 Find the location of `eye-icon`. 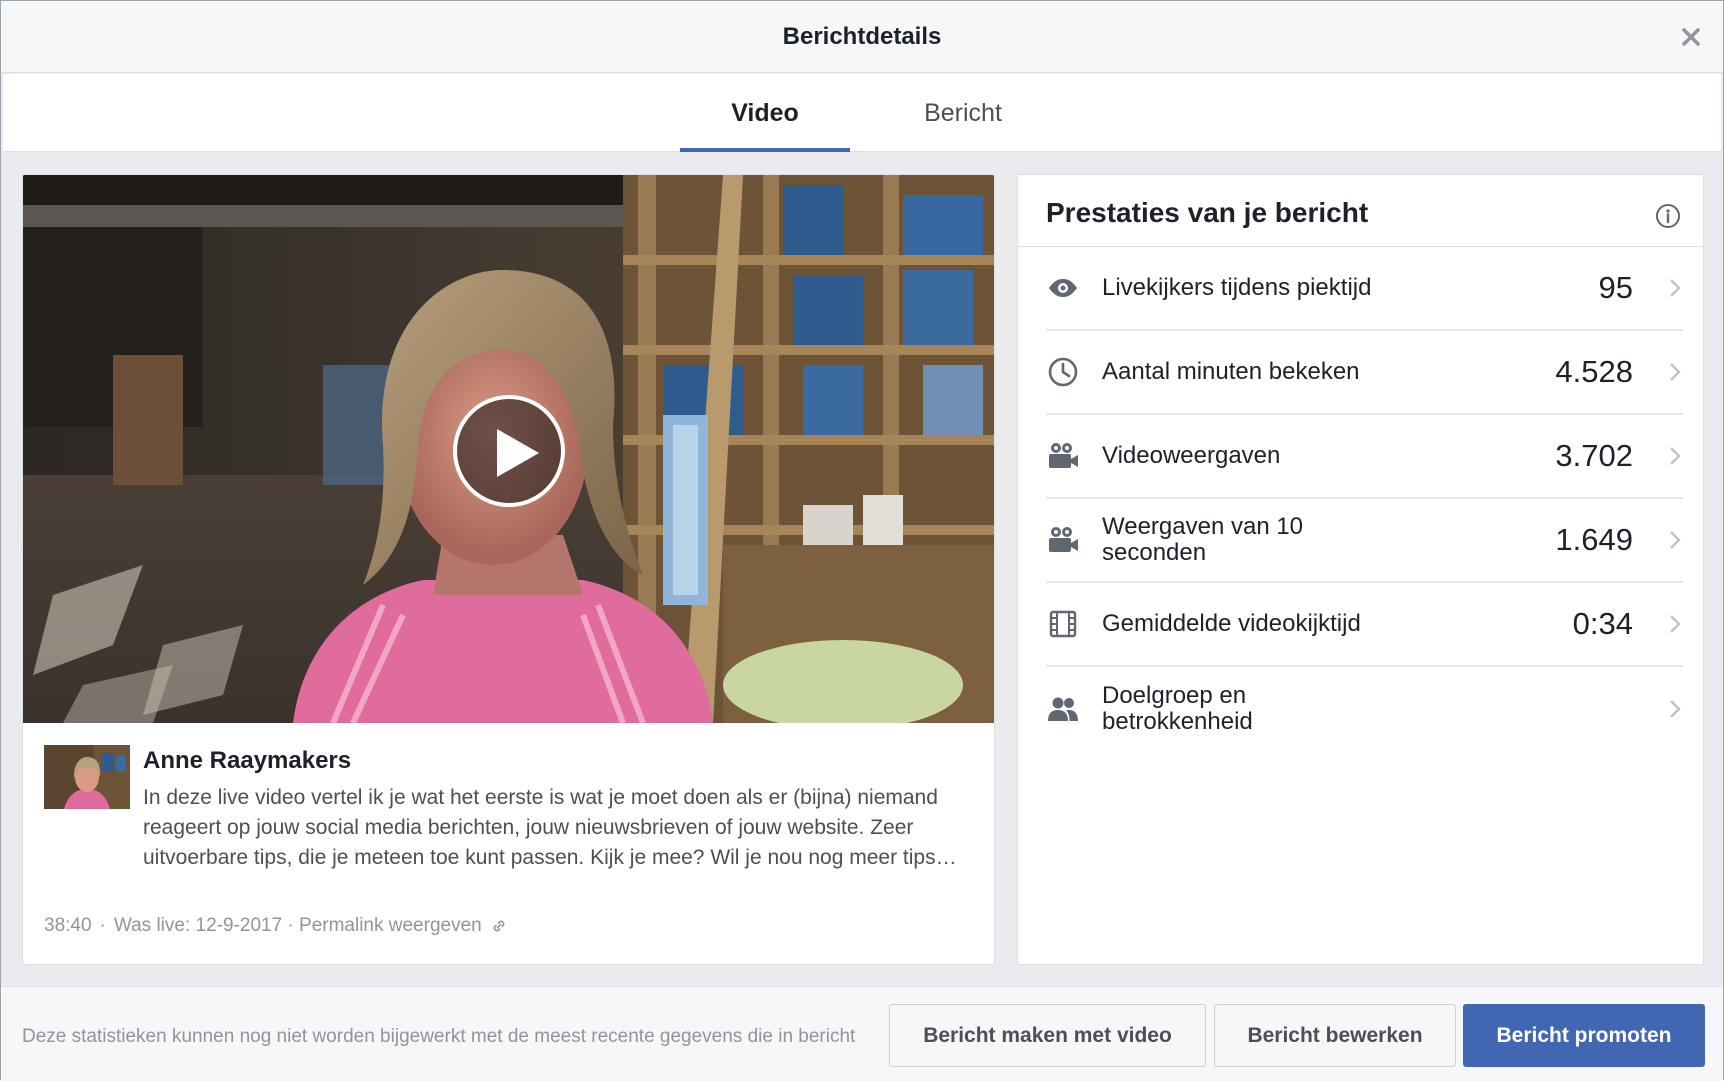

eye-icon is located at coordinates (1063, 288).